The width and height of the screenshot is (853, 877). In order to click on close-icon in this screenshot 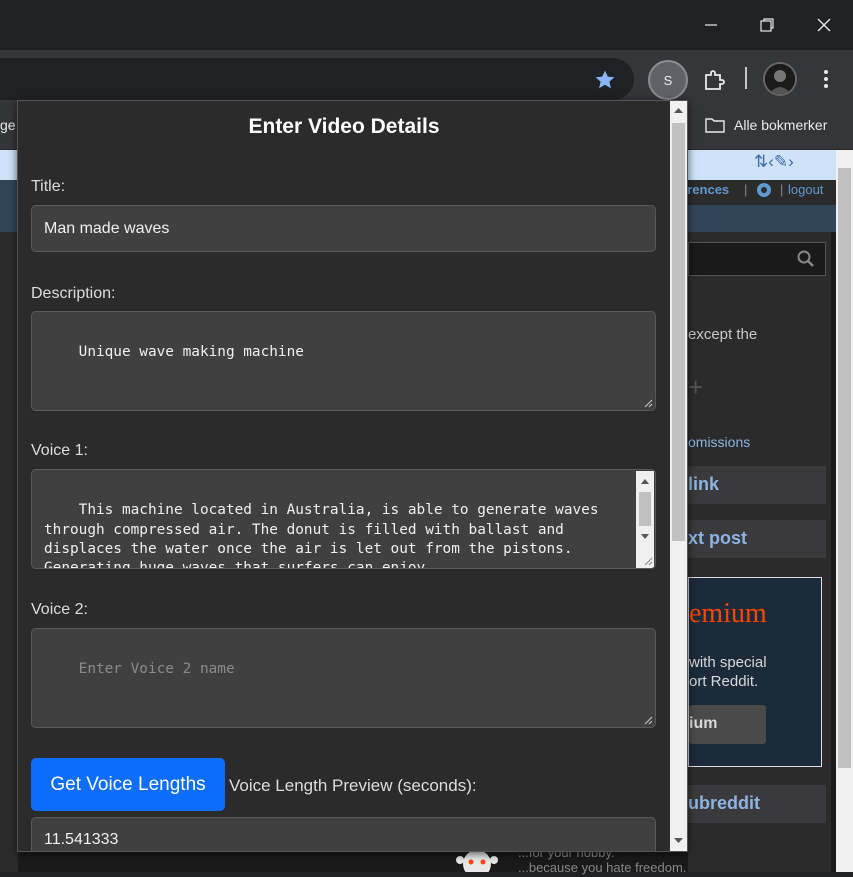, I will do `click(824, 25)`.